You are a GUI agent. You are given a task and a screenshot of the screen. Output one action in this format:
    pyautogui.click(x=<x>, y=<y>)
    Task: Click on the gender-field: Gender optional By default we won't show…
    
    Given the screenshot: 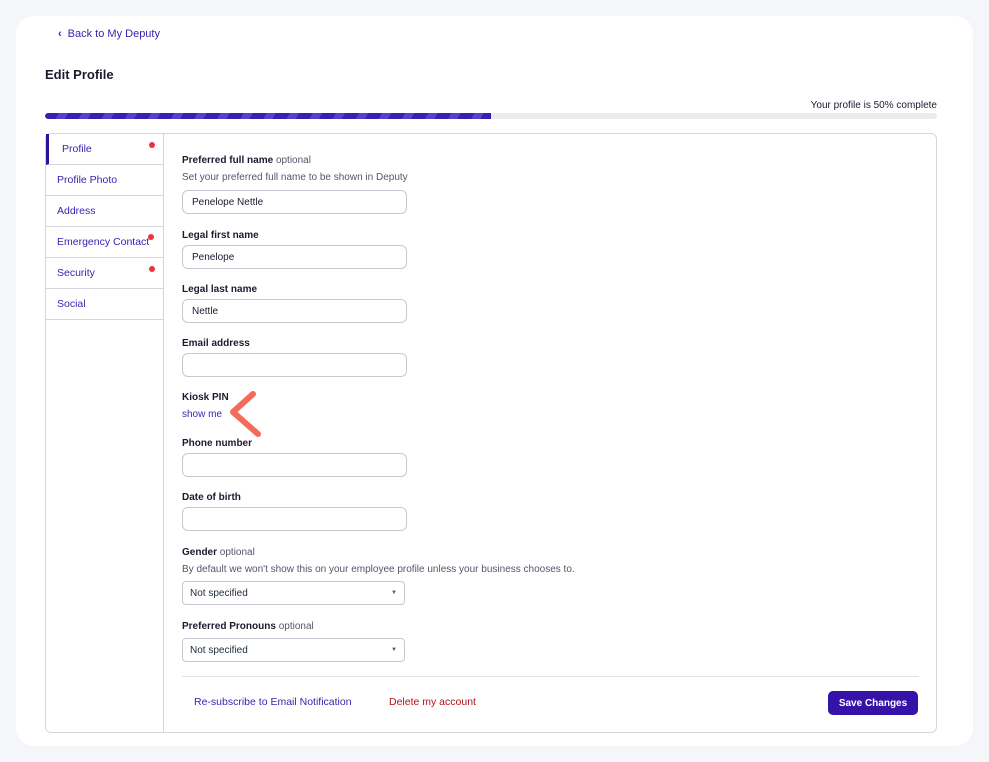 What is the action you would take?
    pyautogui.click(x=378, y=576)
    